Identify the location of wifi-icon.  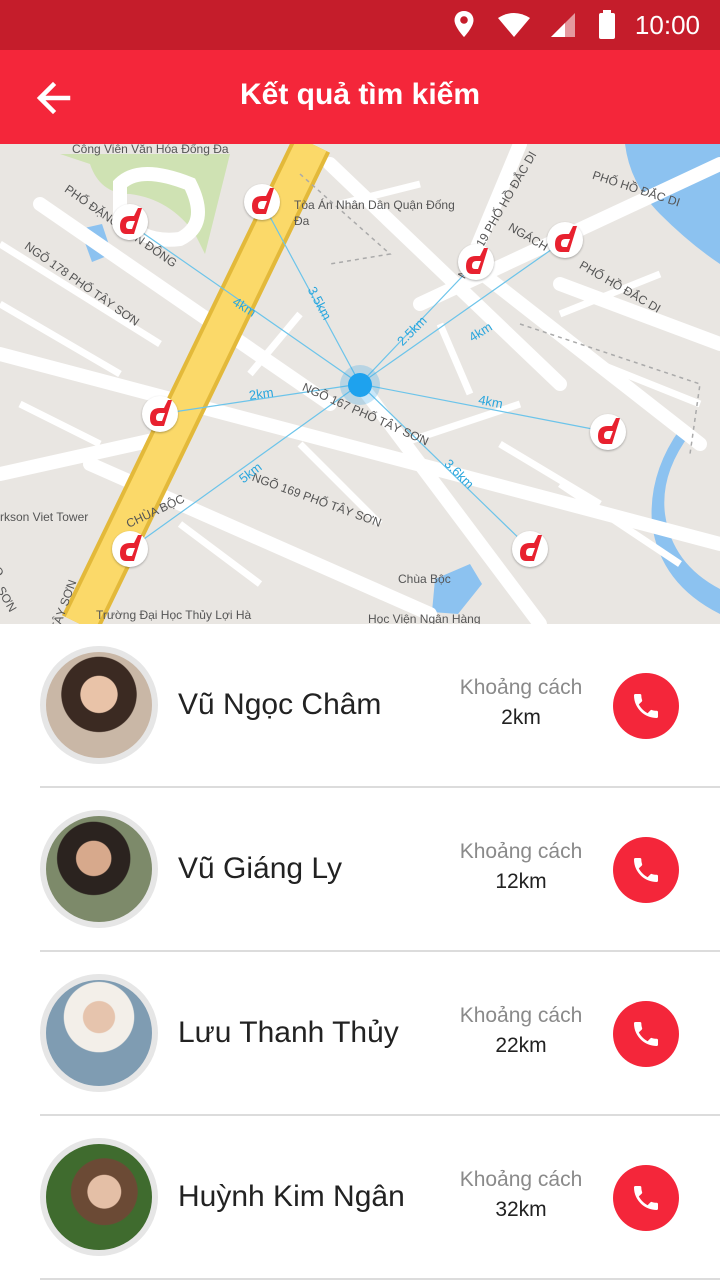
(514, 27).